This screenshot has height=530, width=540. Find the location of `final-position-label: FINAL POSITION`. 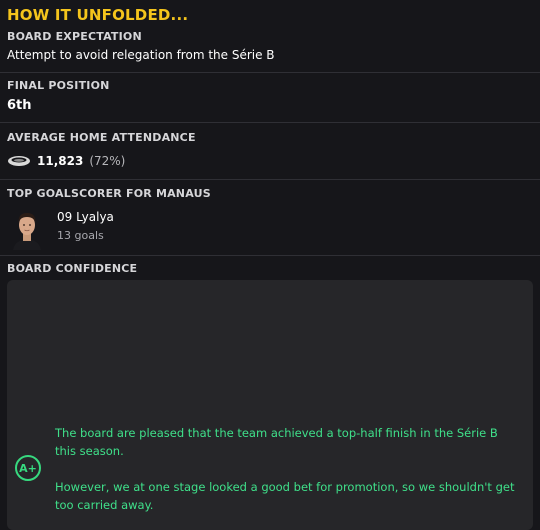

final-position-label: FINAL POSITION is located at coordinates (58, 85).